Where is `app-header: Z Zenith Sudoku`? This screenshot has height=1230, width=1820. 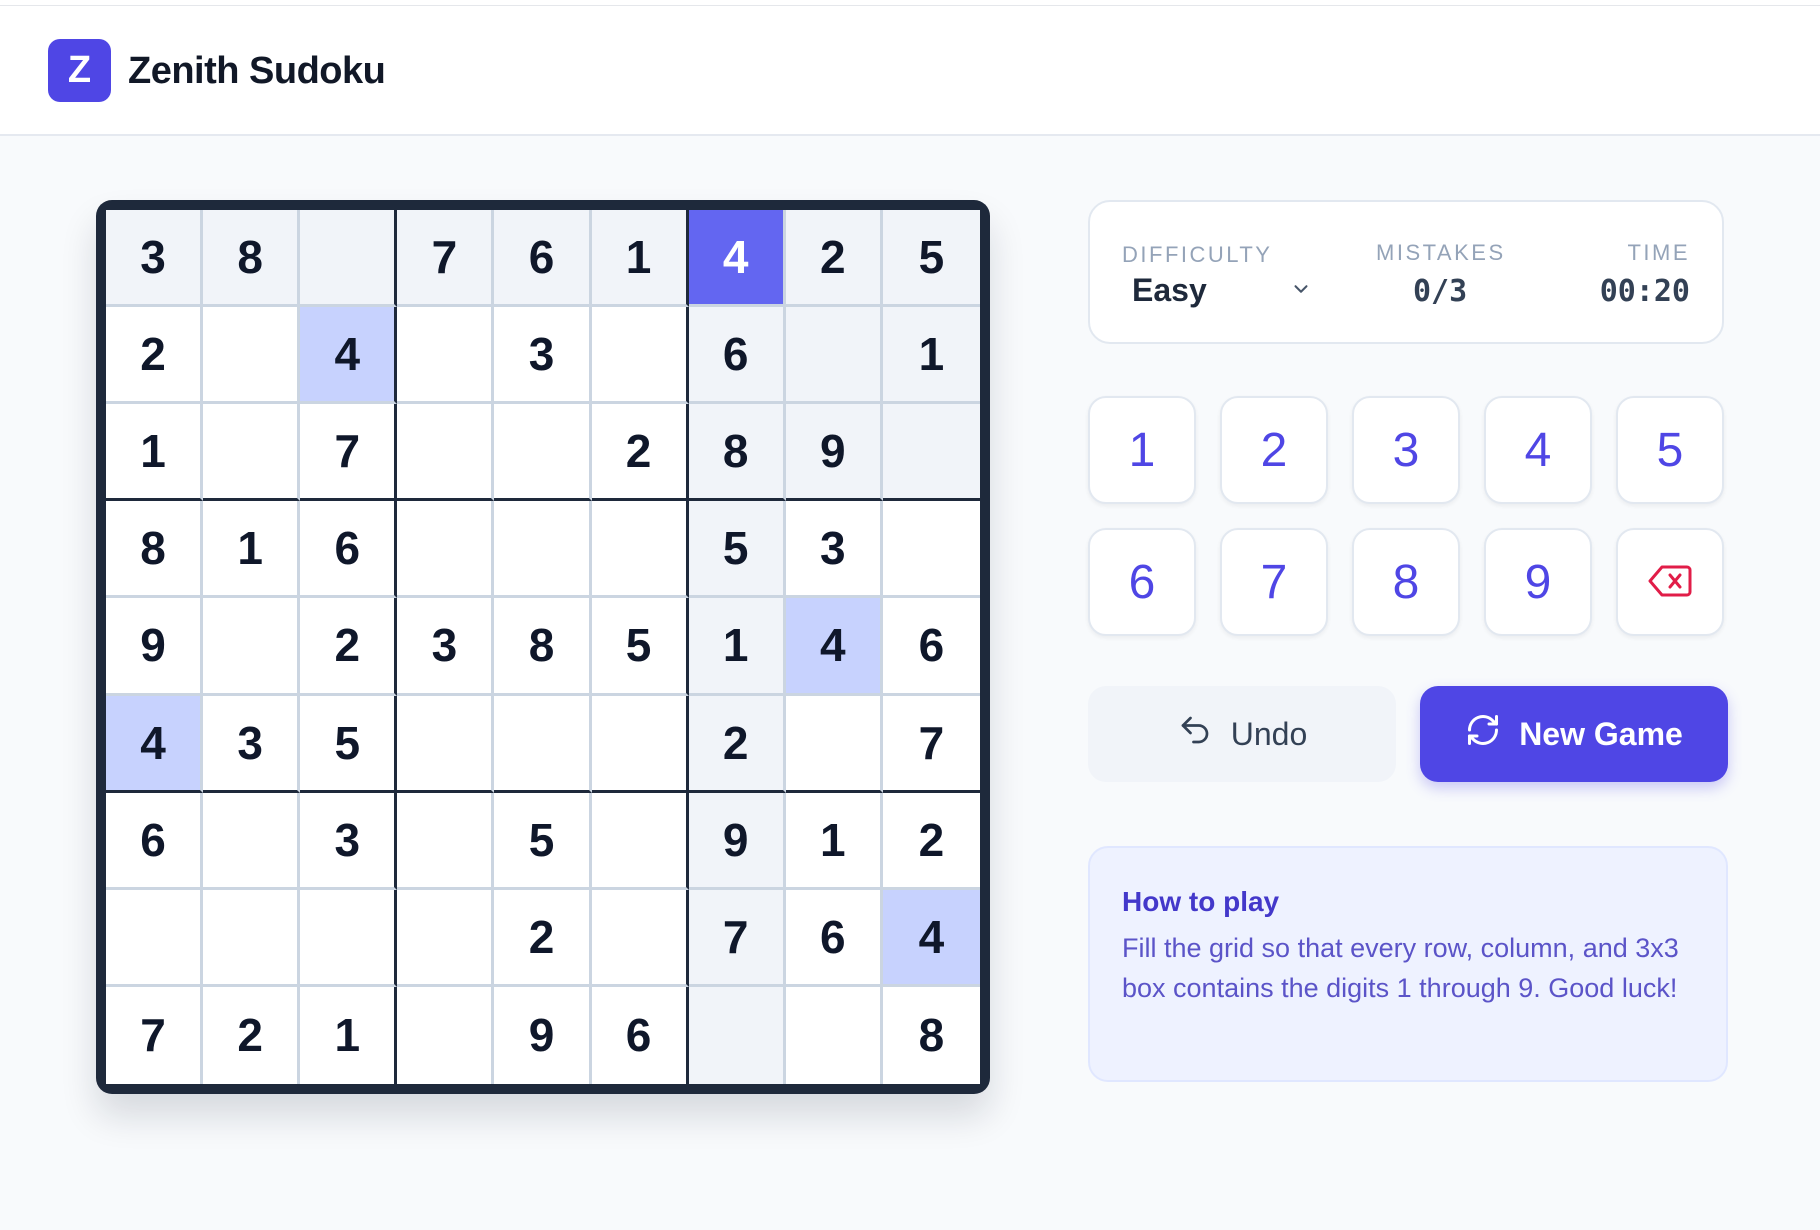
app-header: Z Zenith Sudoku is located at coordinates (910, 71).